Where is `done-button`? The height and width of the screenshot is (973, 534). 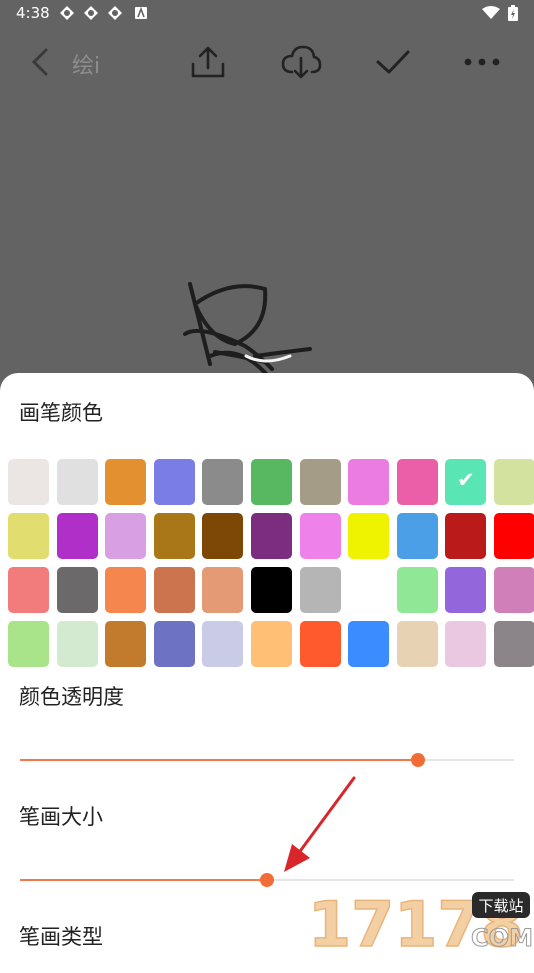 done-button is located at coordinates (393, 62).